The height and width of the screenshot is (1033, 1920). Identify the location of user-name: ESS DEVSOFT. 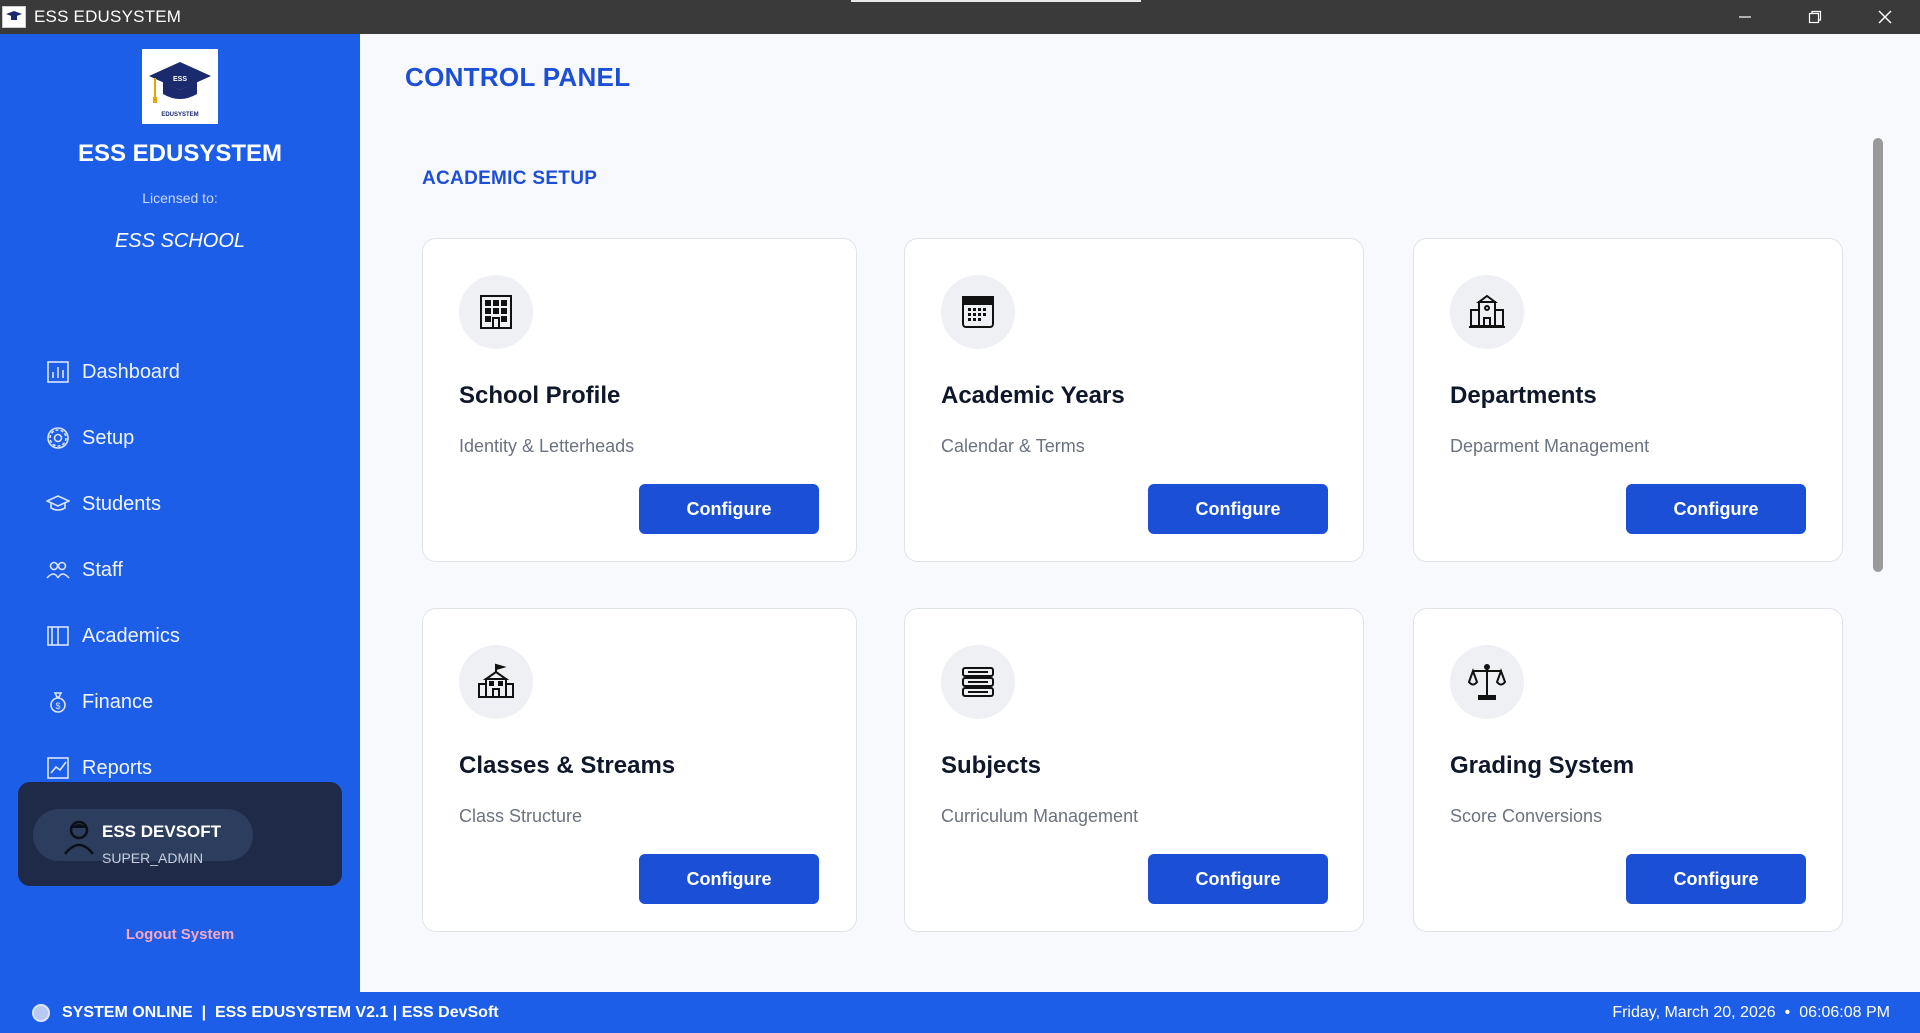
(162, 831).